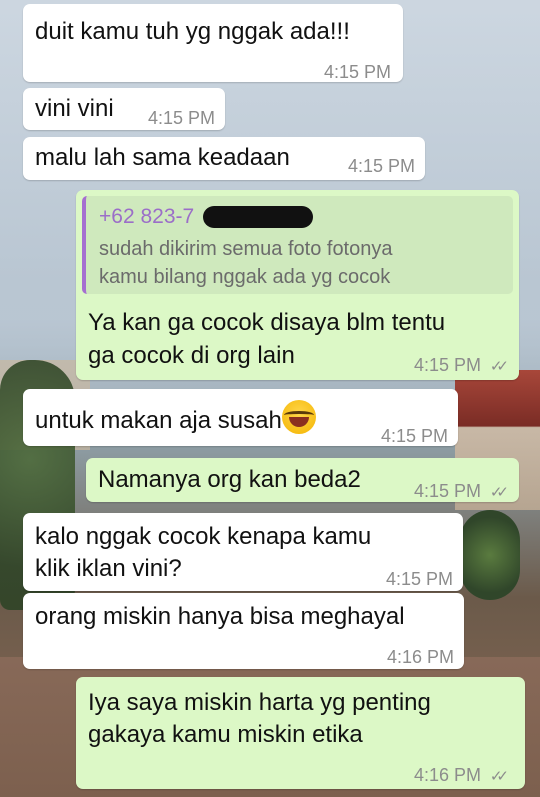  What do you see at coordinates (203, 536) in the screenshot?
I see `message-text: kalo nggak cocok kenapa kamu` at bounding box center [203, 536].